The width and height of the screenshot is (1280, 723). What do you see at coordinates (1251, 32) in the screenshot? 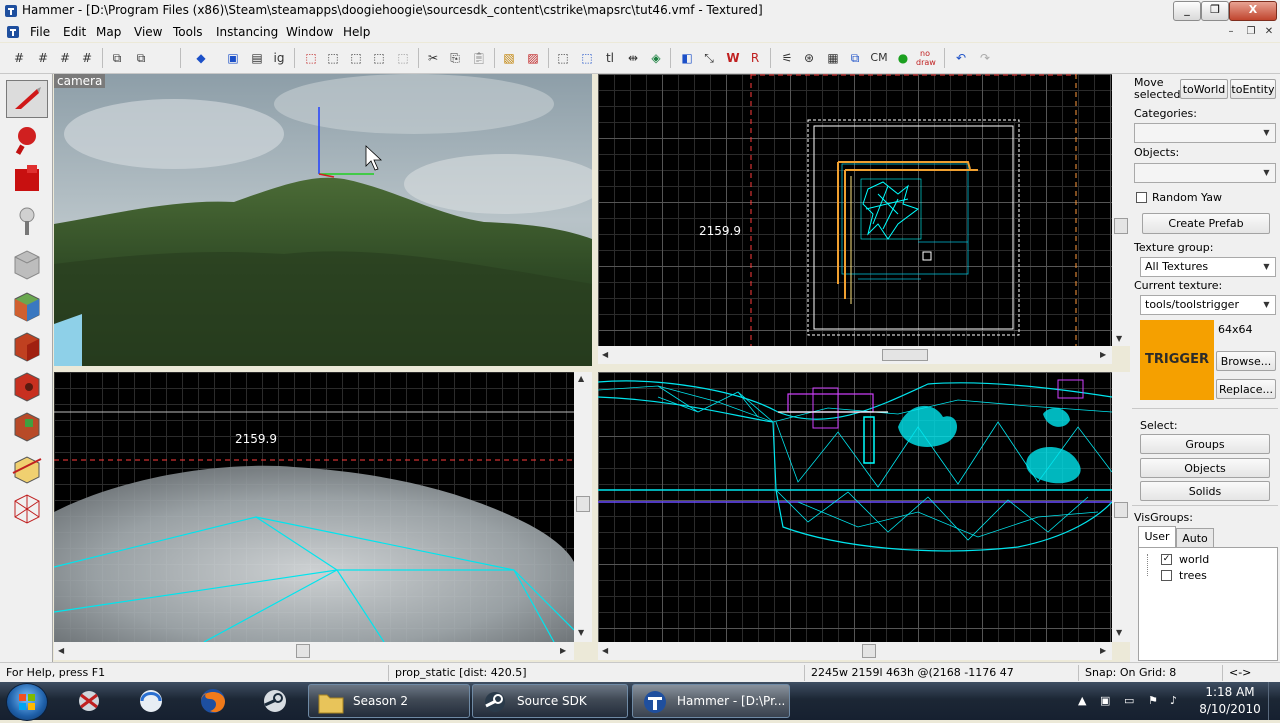
I see `mdi-restore-button: ❐` at bounding box center [1251, 32].